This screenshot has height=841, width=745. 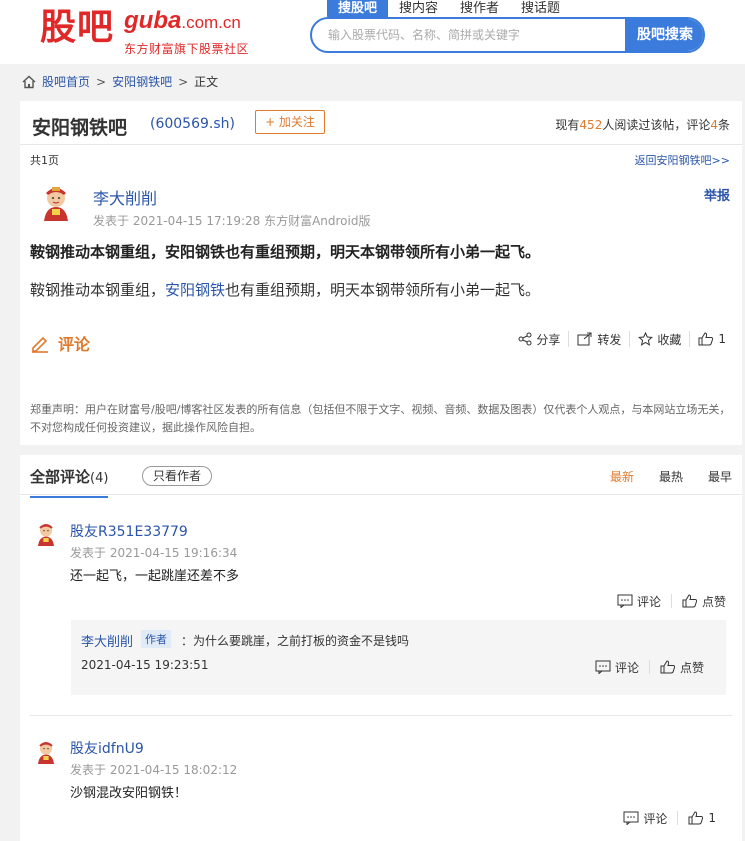 I want to click on stats-suffix: 条, so click(x=723, y=125).